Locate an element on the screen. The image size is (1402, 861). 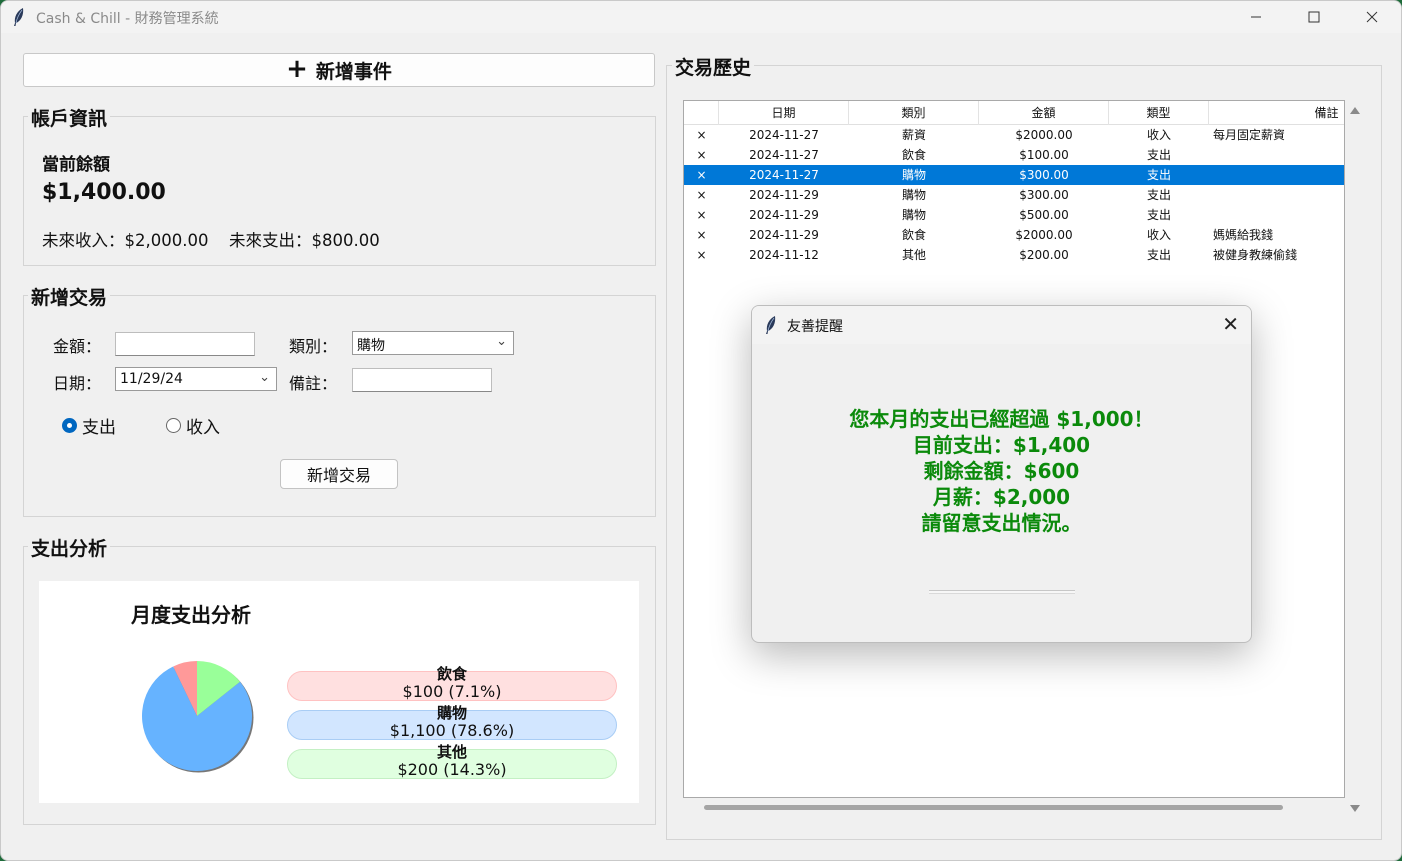
minimize-button is located at coordinates (1256, 17).